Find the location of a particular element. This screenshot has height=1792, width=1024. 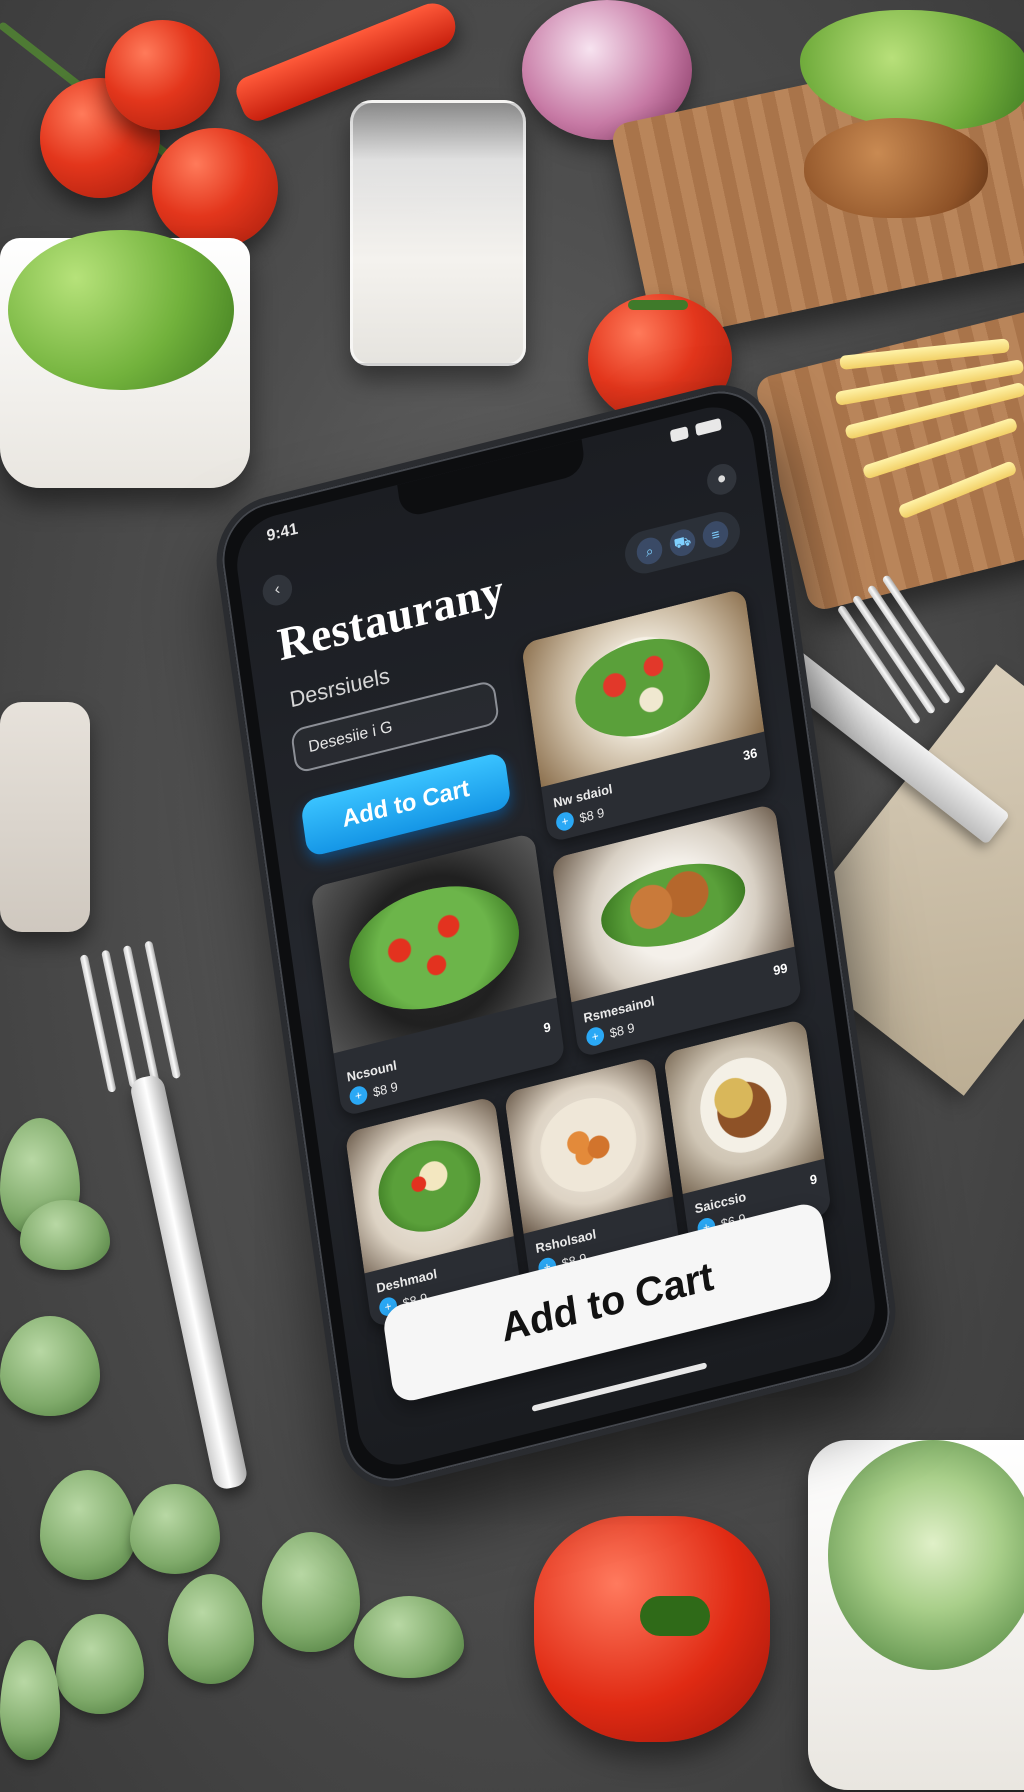

search-input-text: Desesiie i G is located at coordinates (350, 737).